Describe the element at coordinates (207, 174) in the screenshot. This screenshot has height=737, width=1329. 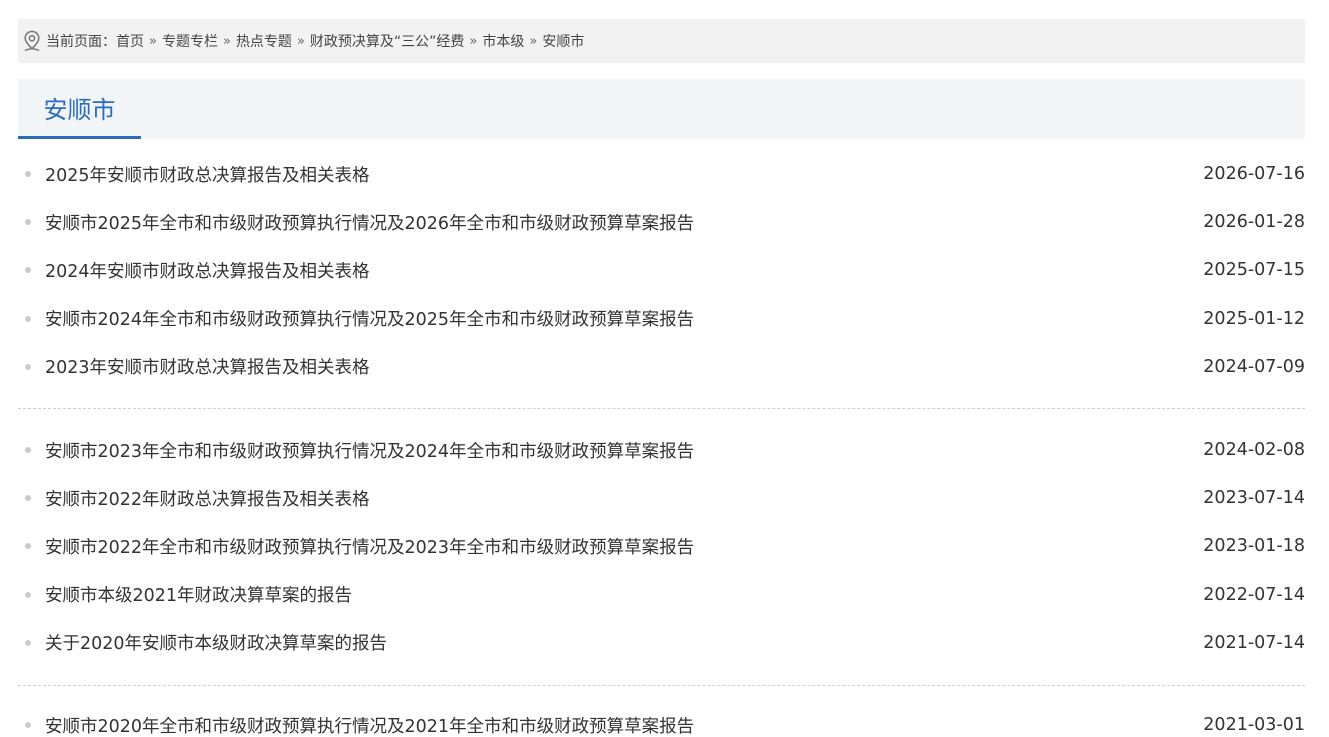
I see `article-link: 2025年安顺市财政总决算报告及相关表格` at that location.